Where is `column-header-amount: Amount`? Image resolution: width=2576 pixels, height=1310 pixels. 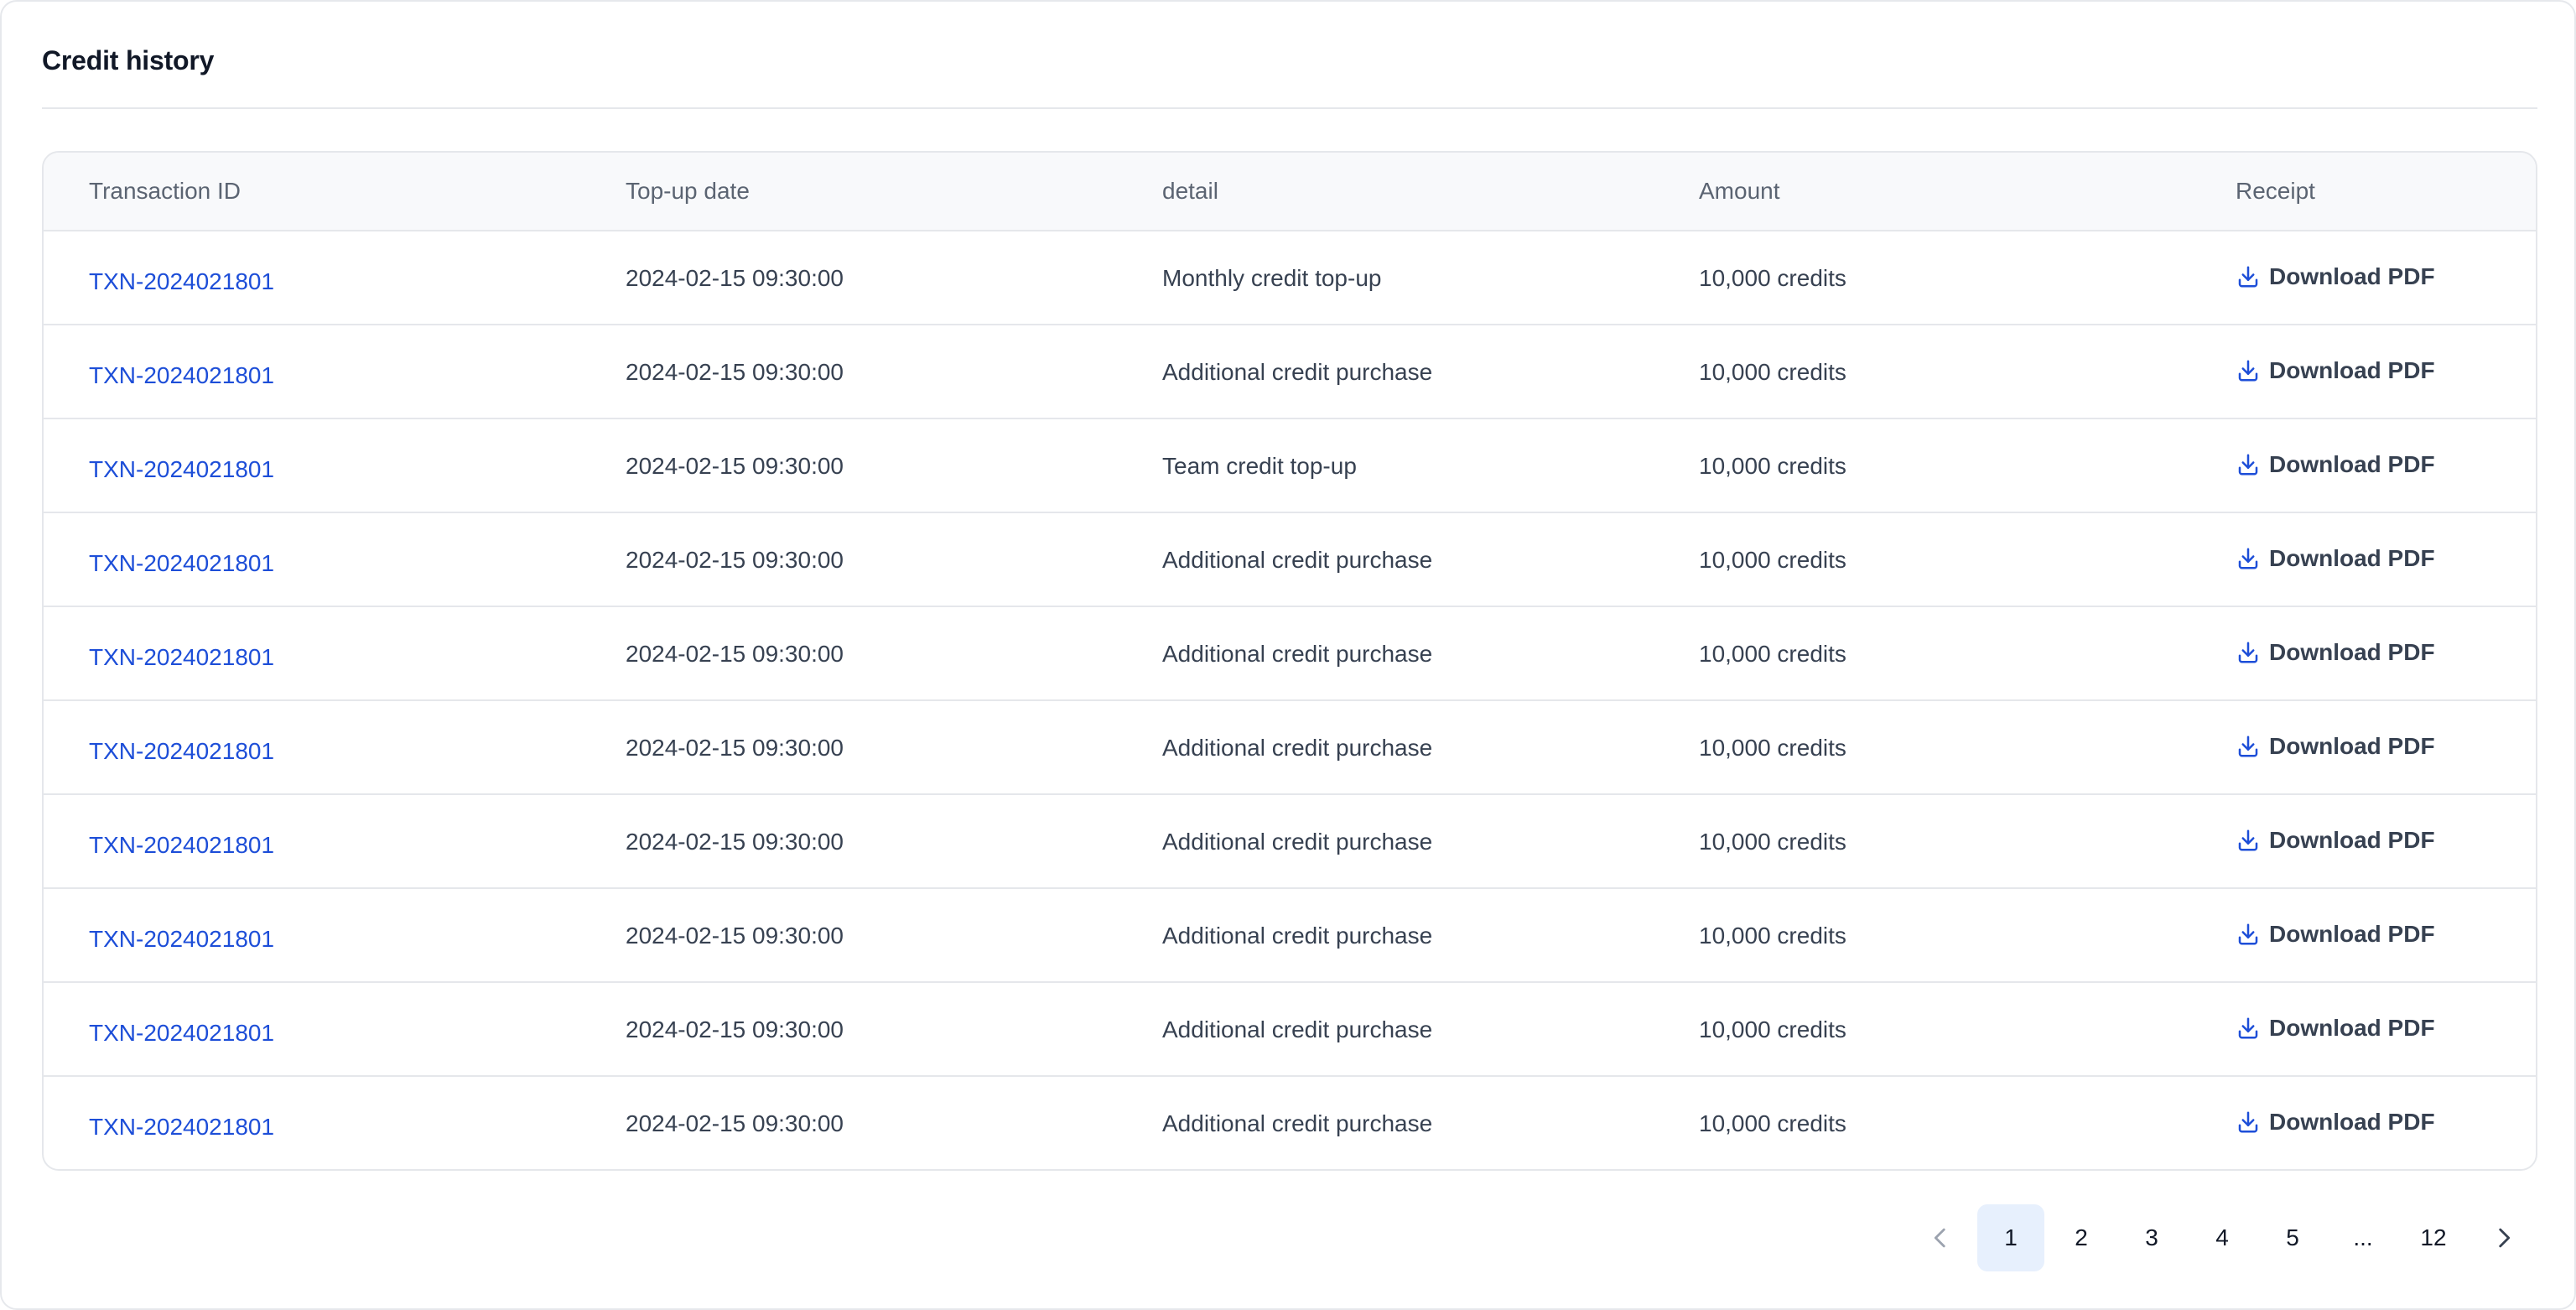 column-header-amount: Amount is located at coordinates (1739, 191).